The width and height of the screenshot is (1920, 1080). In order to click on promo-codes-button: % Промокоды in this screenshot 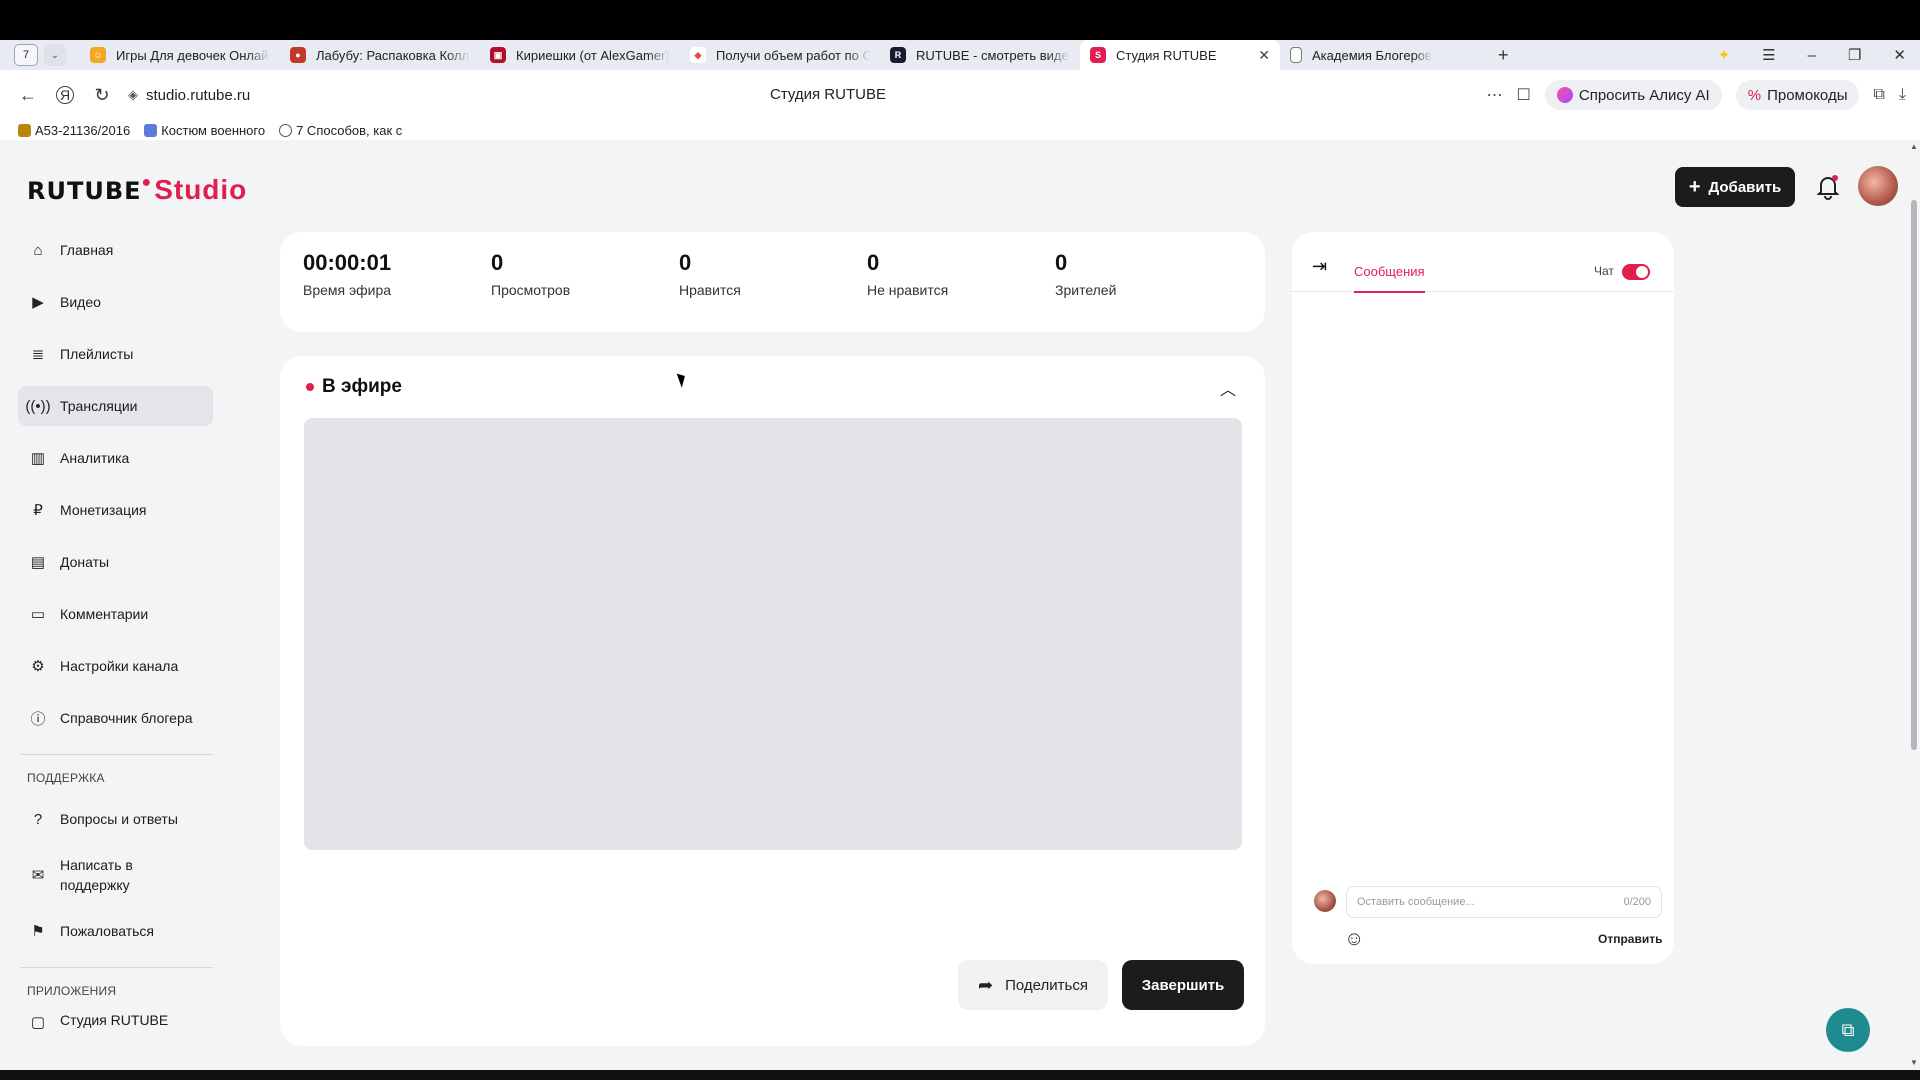, I will do `click(1797, 95)`.